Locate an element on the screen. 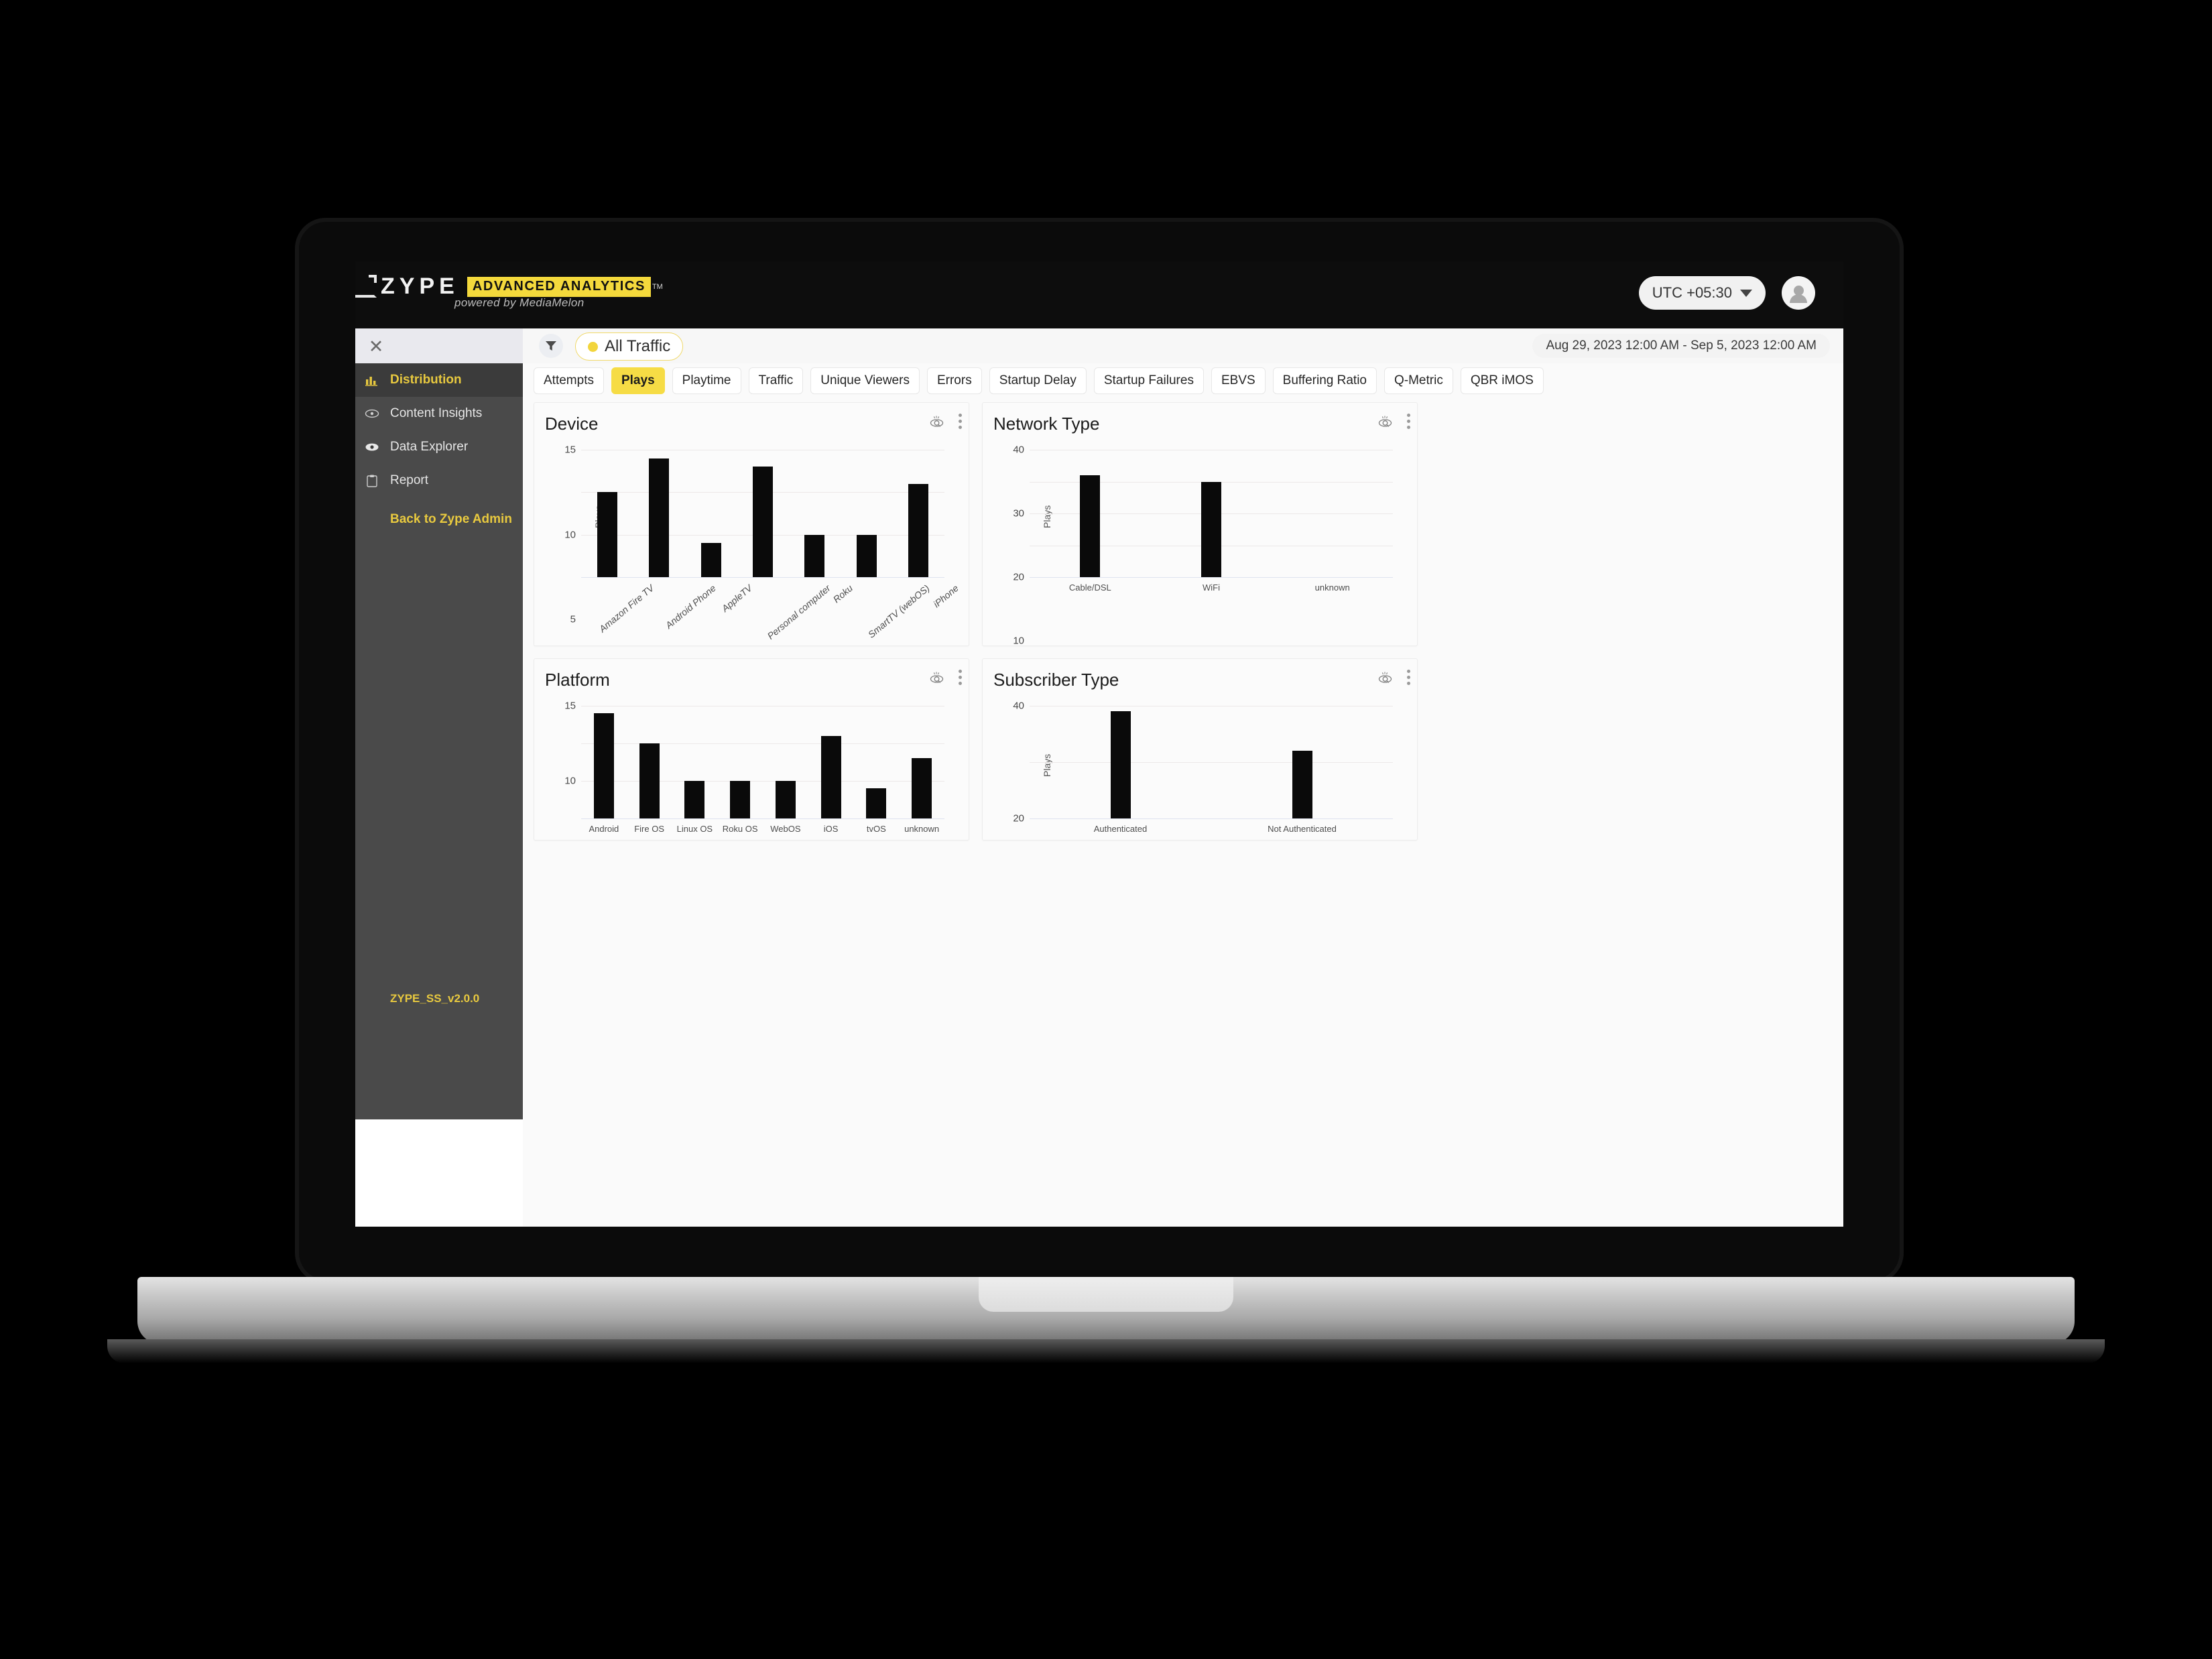  x-axis-tick: Roku OS is located at coordinates (740, 829).